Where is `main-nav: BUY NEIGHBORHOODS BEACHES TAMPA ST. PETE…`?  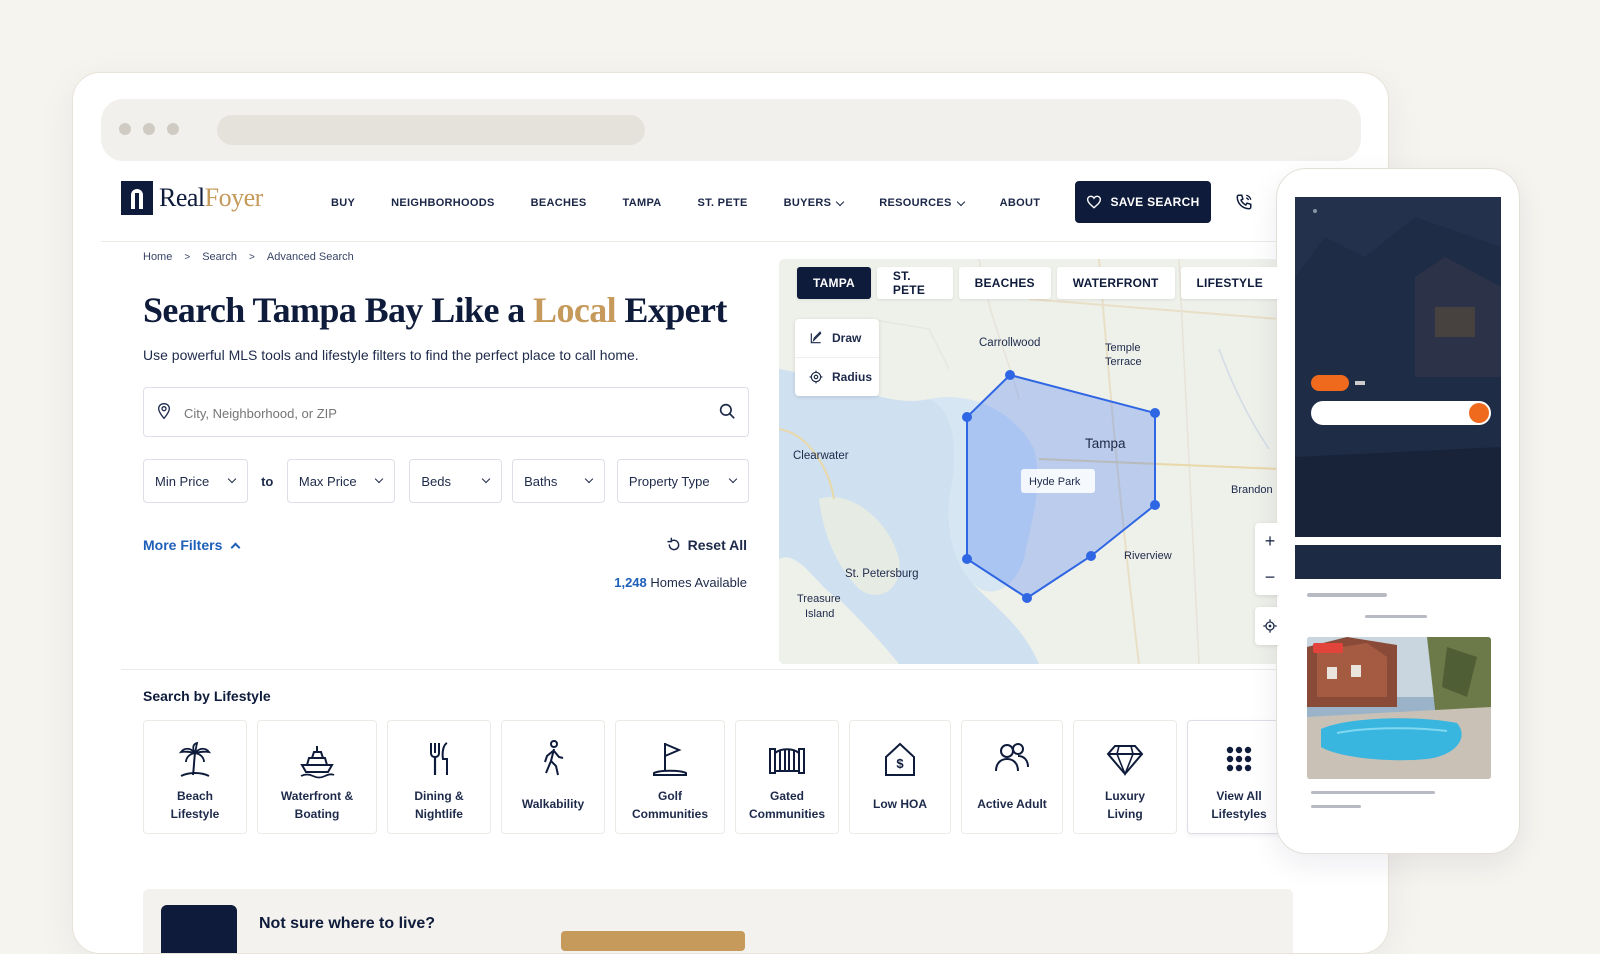 main-nav: BUY NEIGHBORHOODS BEACHES TAMPA ST. PETE… is located at coordinates (703, 203).